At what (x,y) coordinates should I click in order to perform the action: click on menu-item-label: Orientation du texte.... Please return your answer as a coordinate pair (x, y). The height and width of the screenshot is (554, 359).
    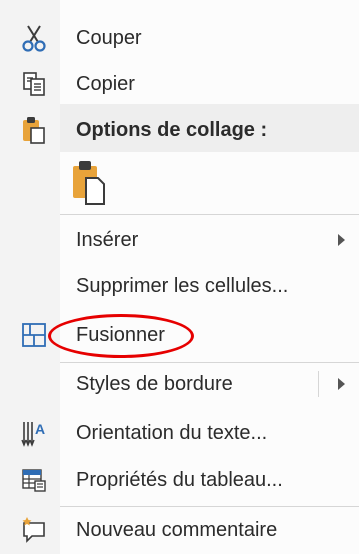
    Looking at the image, I should click on (172, 433).